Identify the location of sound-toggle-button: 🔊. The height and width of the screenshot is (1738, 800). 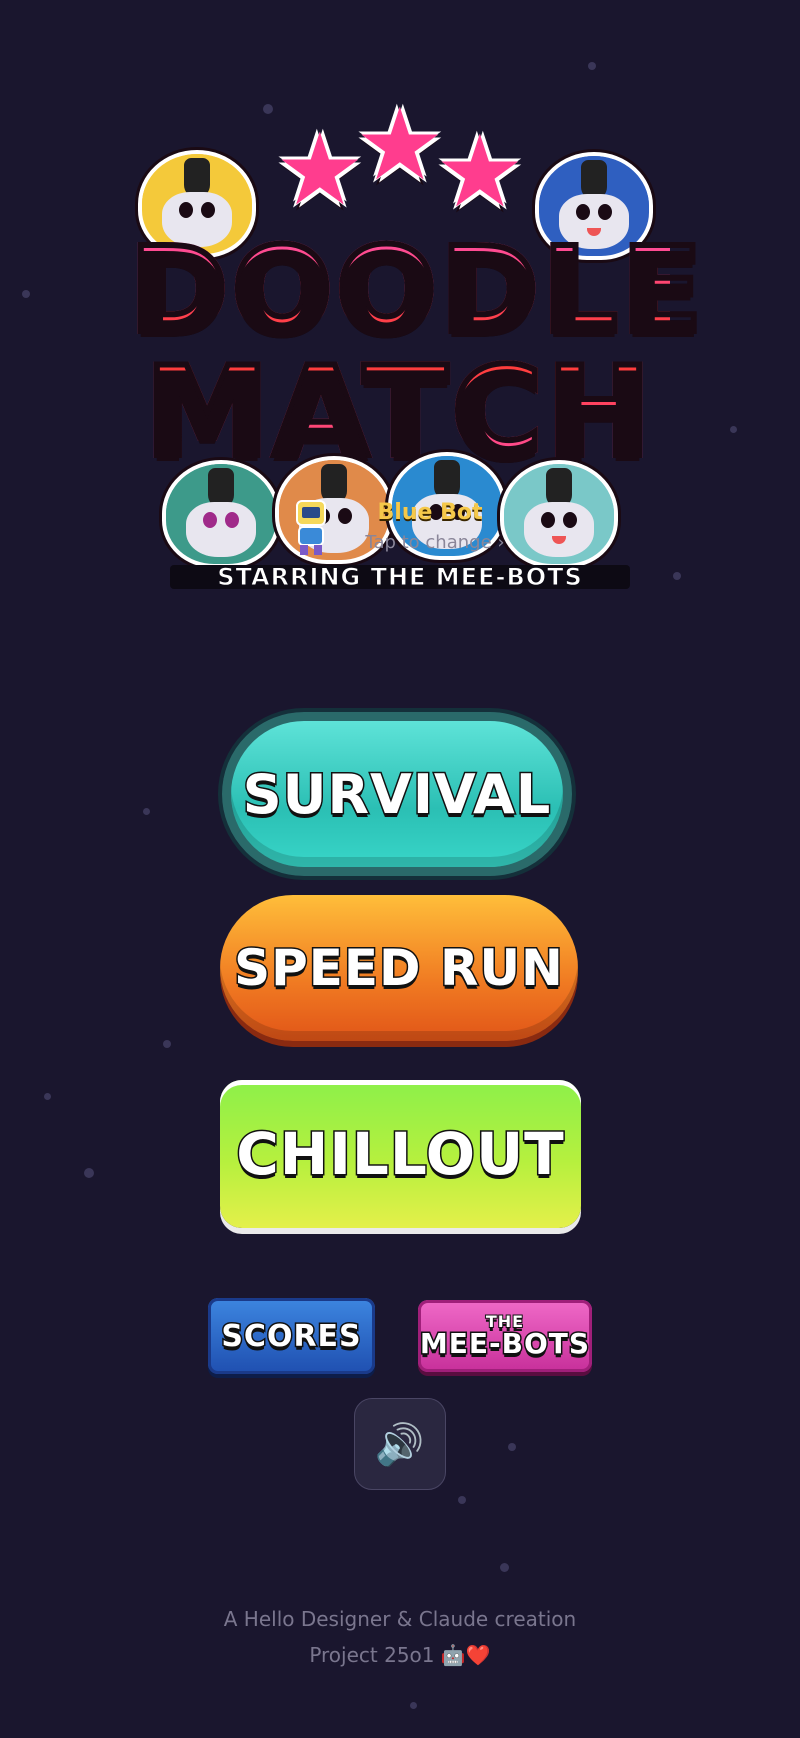
(400, 1444).